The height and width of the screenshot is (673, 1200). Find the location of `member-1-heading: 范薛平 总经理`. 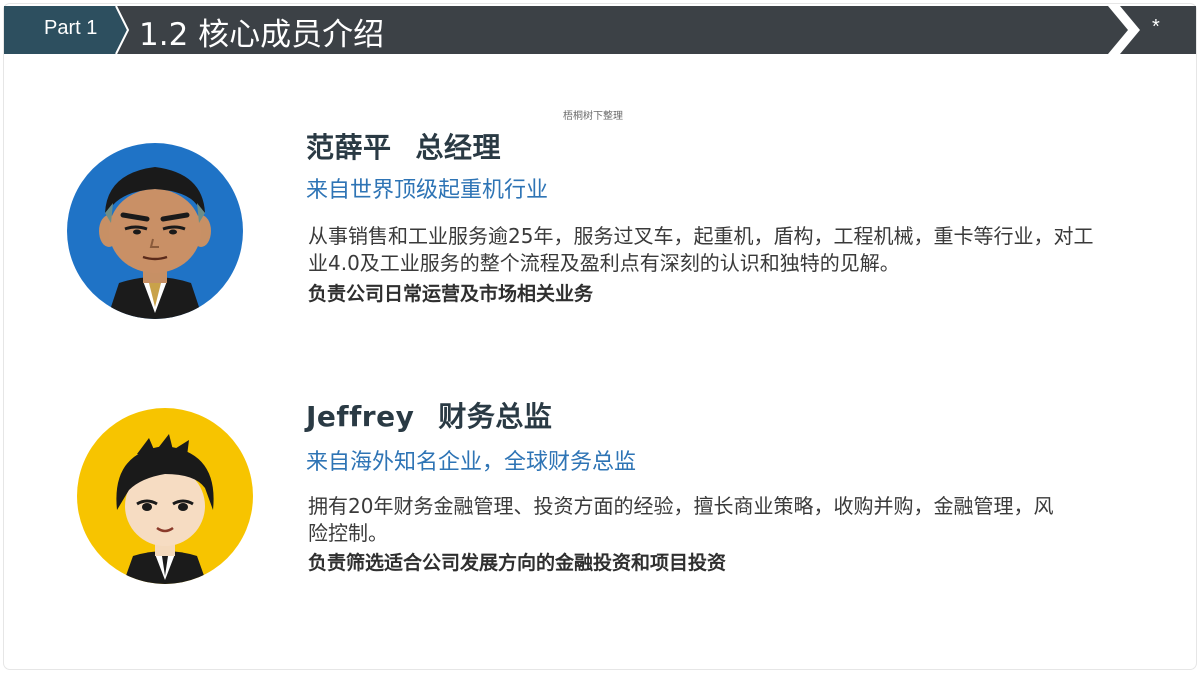

member-1-heading: 范薛平 总经理 is located at coordinates (403, 146).